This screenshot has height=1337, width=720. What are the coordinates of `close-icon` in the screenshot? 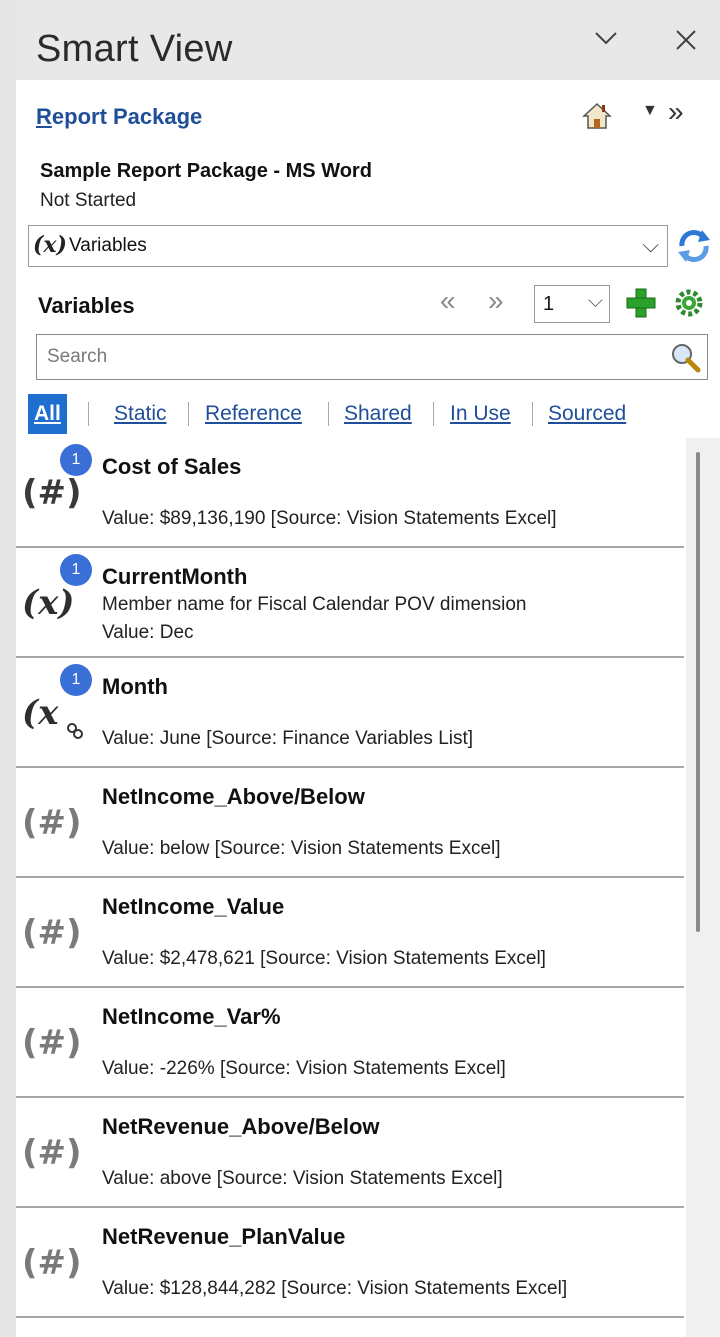 It's located at (686, 44).